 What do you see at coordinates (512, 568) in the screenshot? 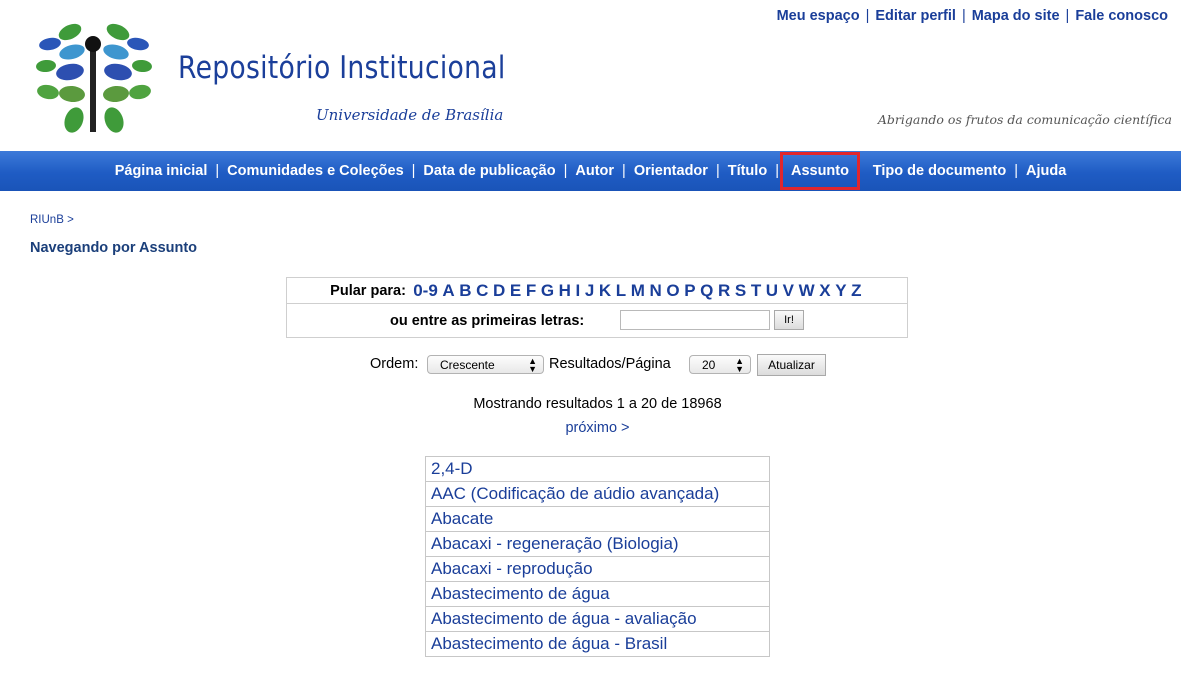
I see `subject-link: Abacaxi - reprodução` at bounding box center [512, 568].